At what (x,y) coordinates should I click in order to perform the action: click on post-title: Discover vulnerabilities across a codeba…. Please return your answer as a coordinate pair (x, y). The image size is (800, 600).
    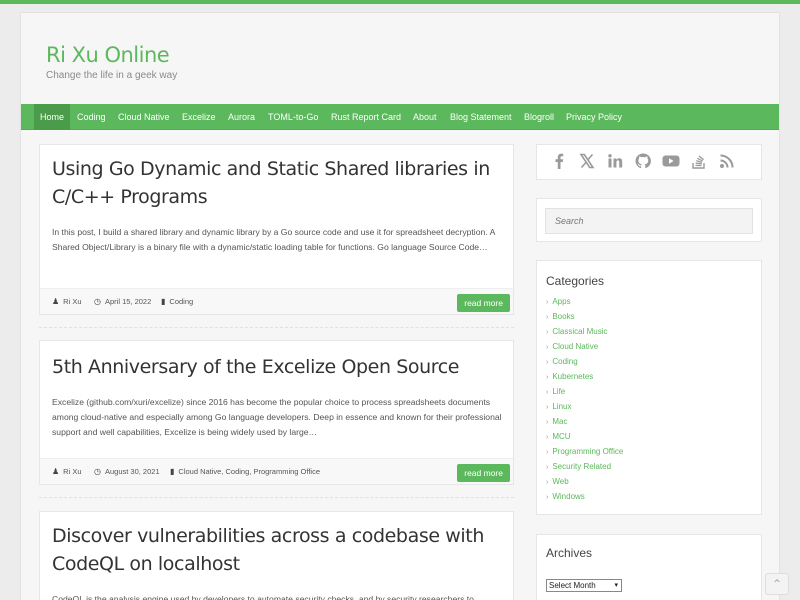
    Looking at the image, I should click on (282, 550).